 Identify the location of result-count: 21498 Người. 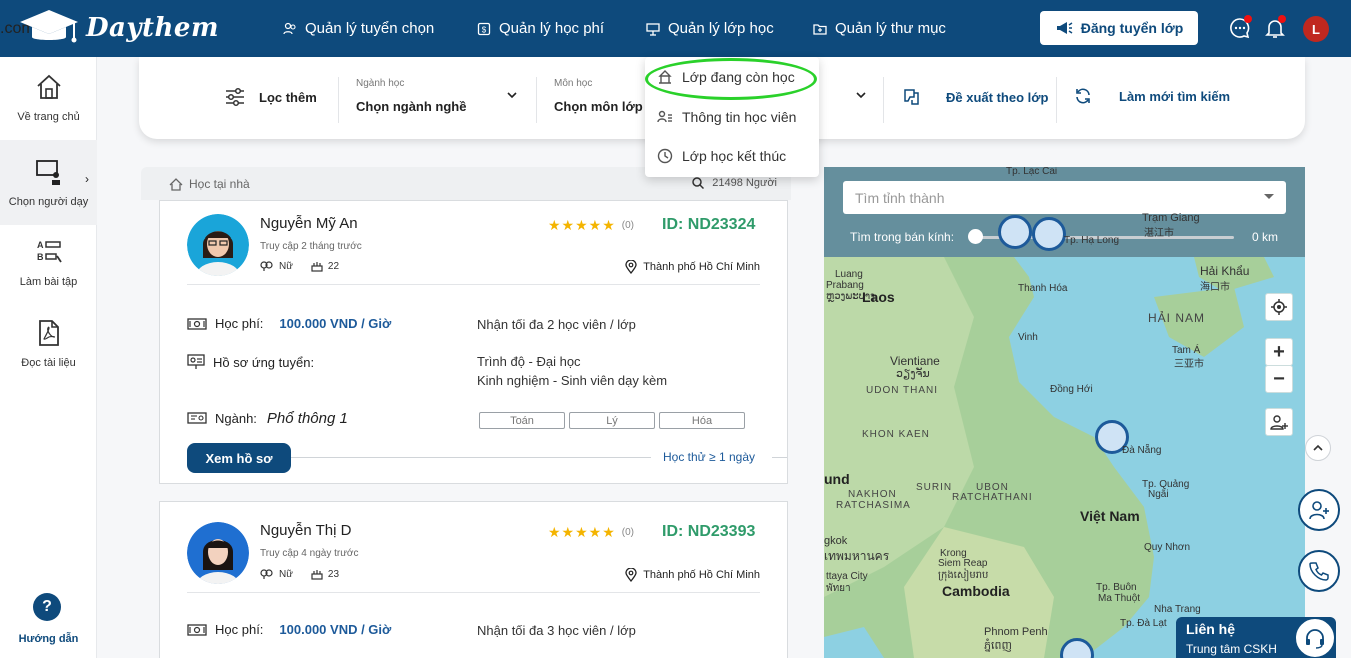
(734, 183).